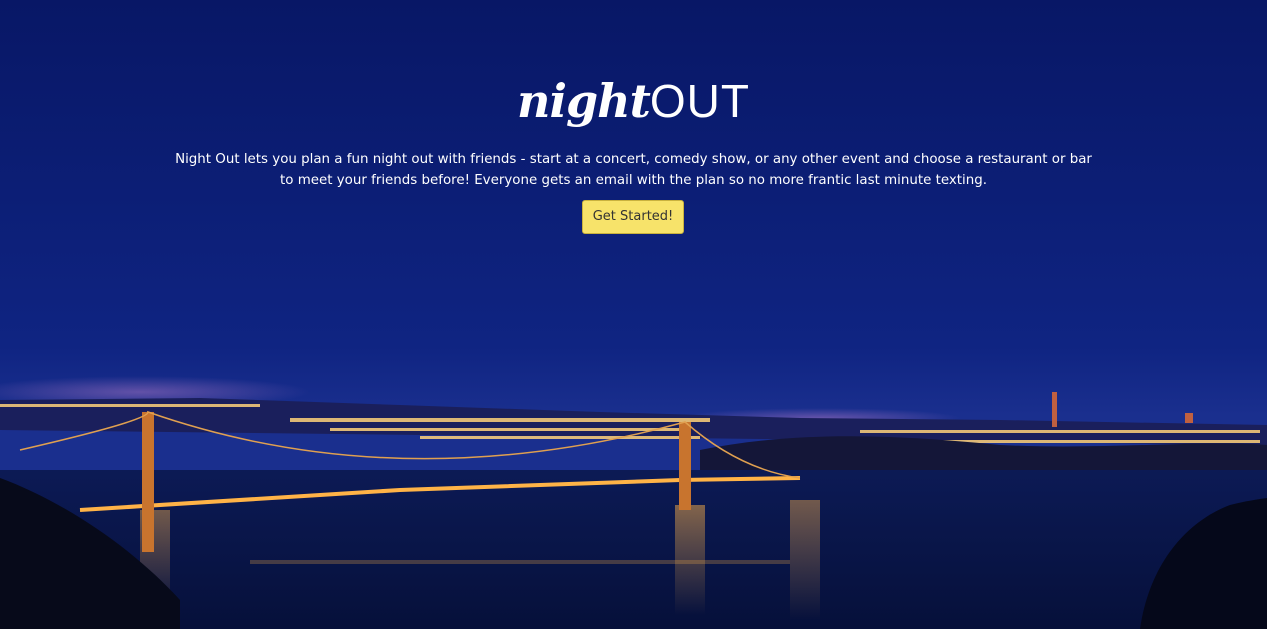  Describe the element at coordinates (699, 101) in the screenshot. I see `logo-out-text: OUT` at that location.